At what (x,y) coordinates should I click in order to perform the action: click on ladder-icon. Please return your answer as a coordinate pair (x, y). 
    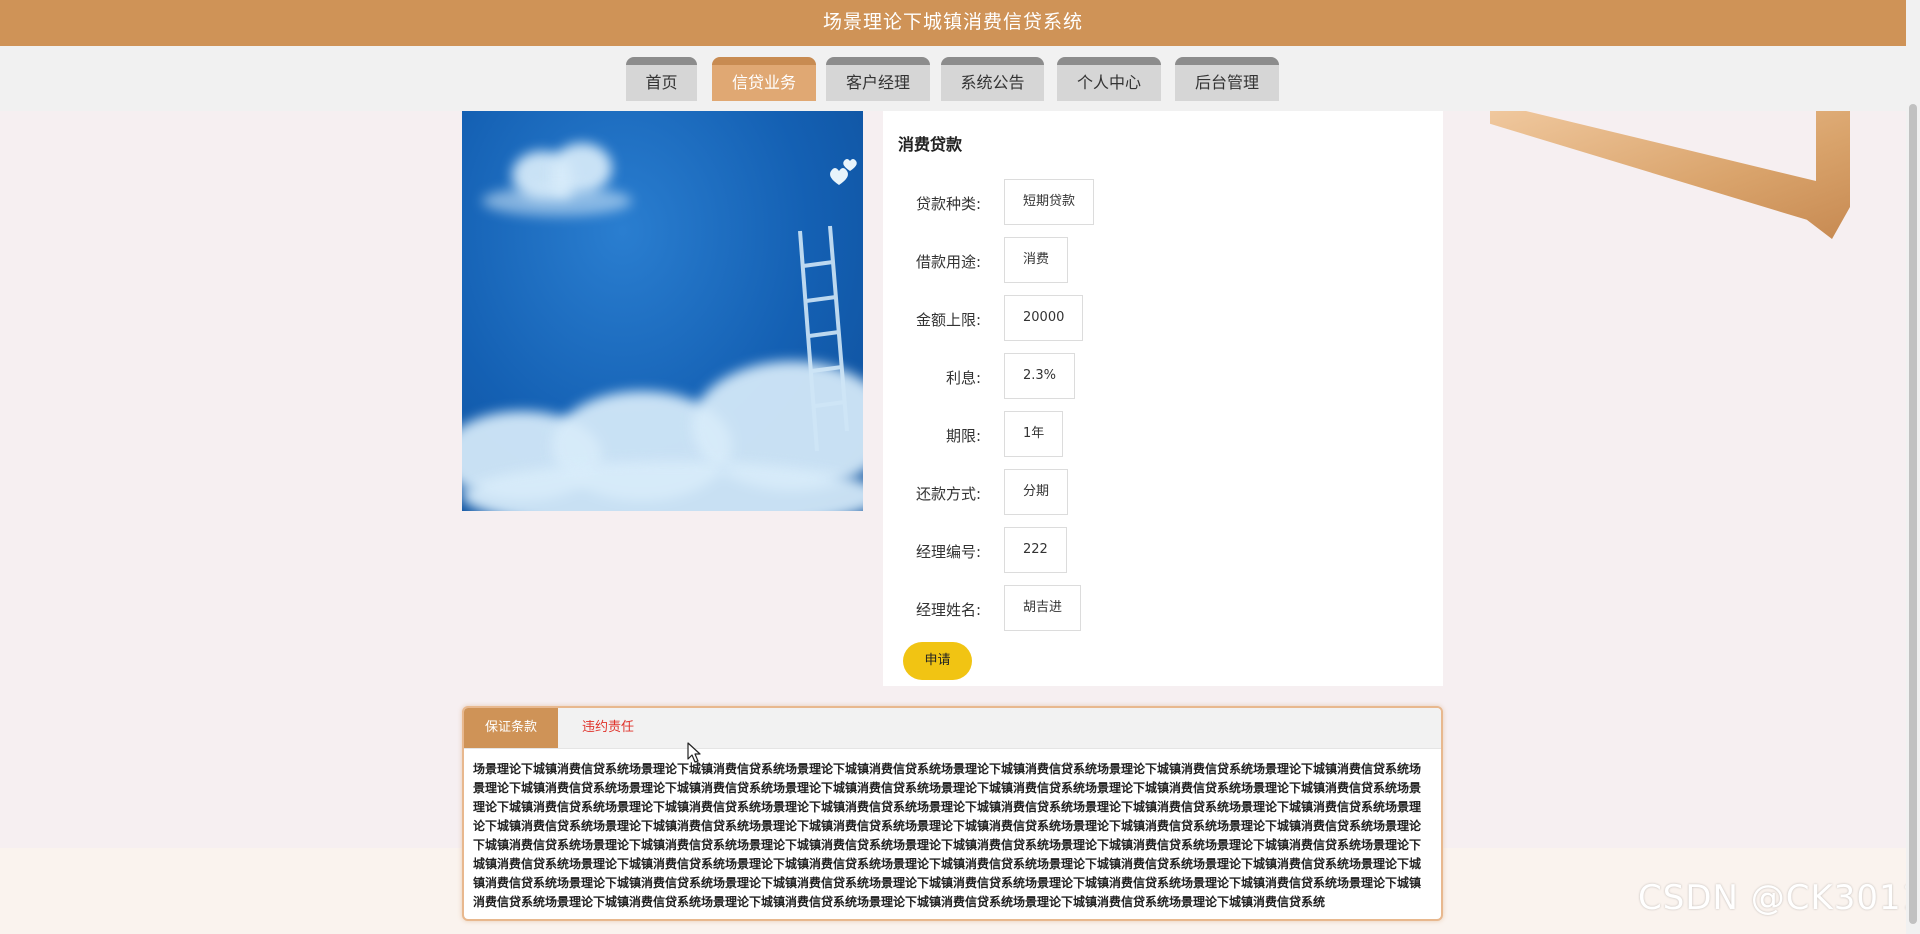
    Looking at the image, I should click on (827, 305).